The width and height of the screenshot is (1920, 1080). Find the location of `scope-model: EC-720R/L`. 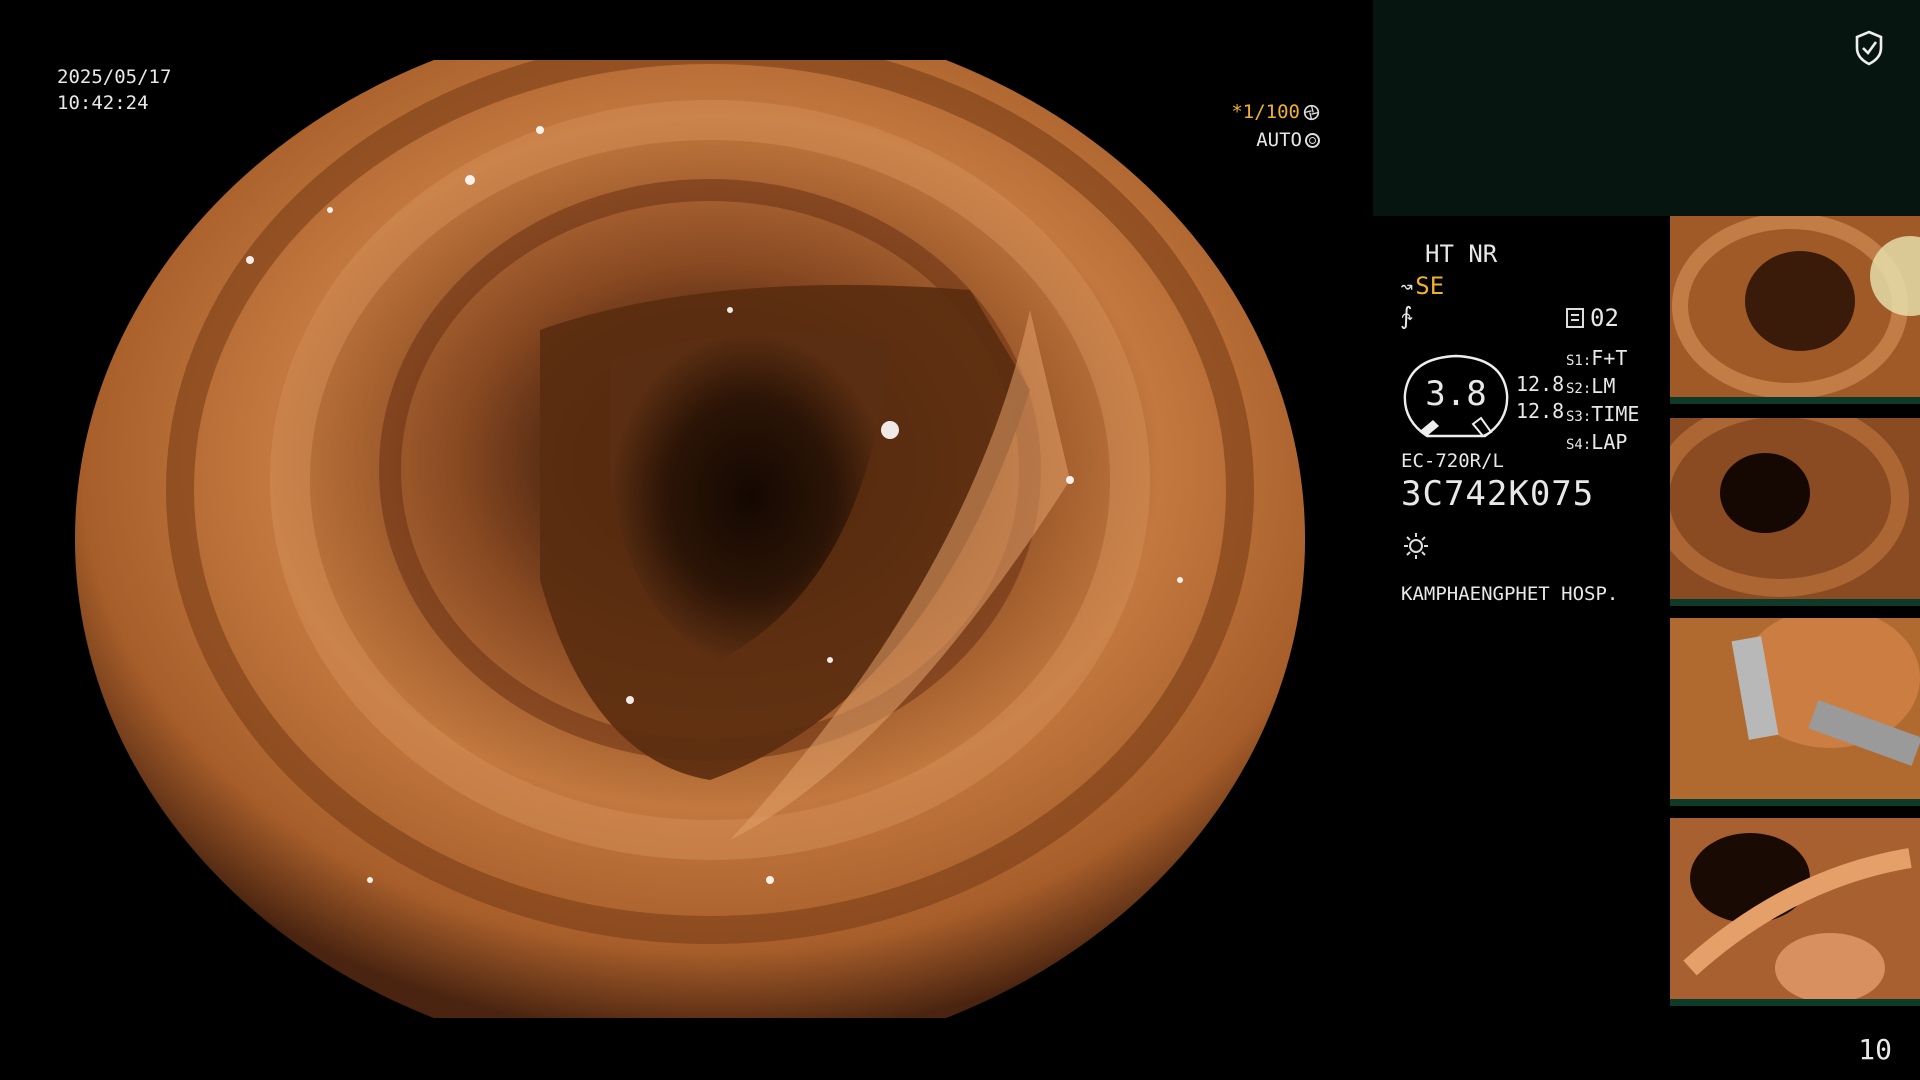

scope-model: EC-720R/L is located at coordinates (1452, 461).